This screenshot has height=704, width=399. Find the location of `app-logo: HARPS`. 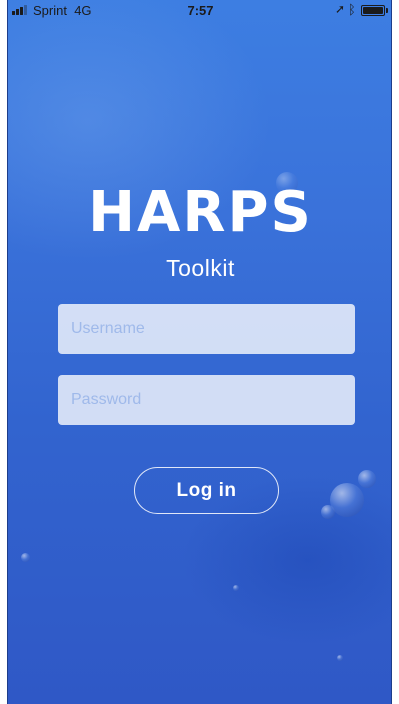

app-logo: HARPS is located at coordinates (199, 212).